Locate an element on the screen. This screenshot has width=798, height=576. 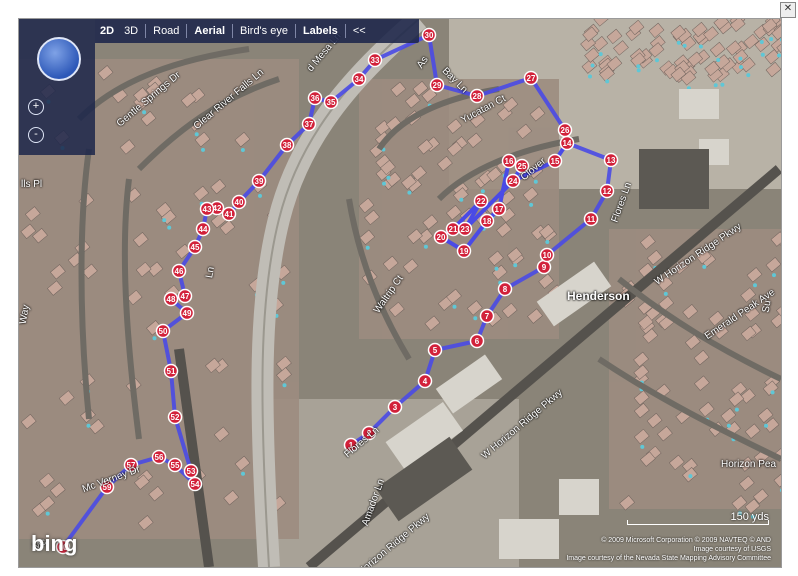
waypoint-marker: 5 is located at coordinates (435, 350).